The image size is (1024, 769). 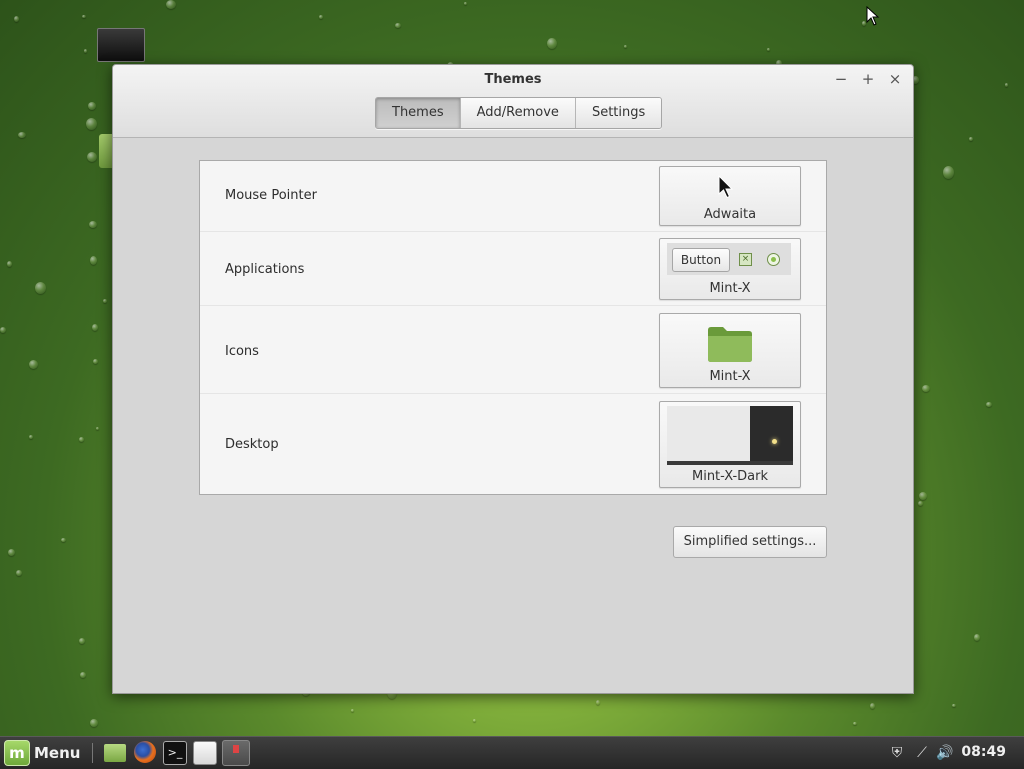 I want to click on mouse-cursor-icon, so click(x=873, y=16).